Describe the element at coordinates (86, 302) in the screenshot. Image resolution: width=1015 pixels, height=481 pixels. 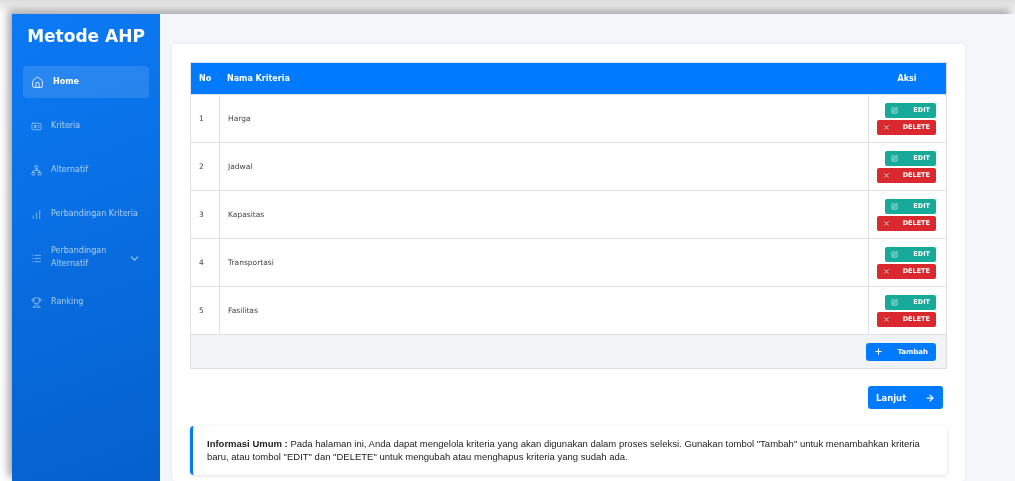
I see `sidebar-item: Ranking` at that location.